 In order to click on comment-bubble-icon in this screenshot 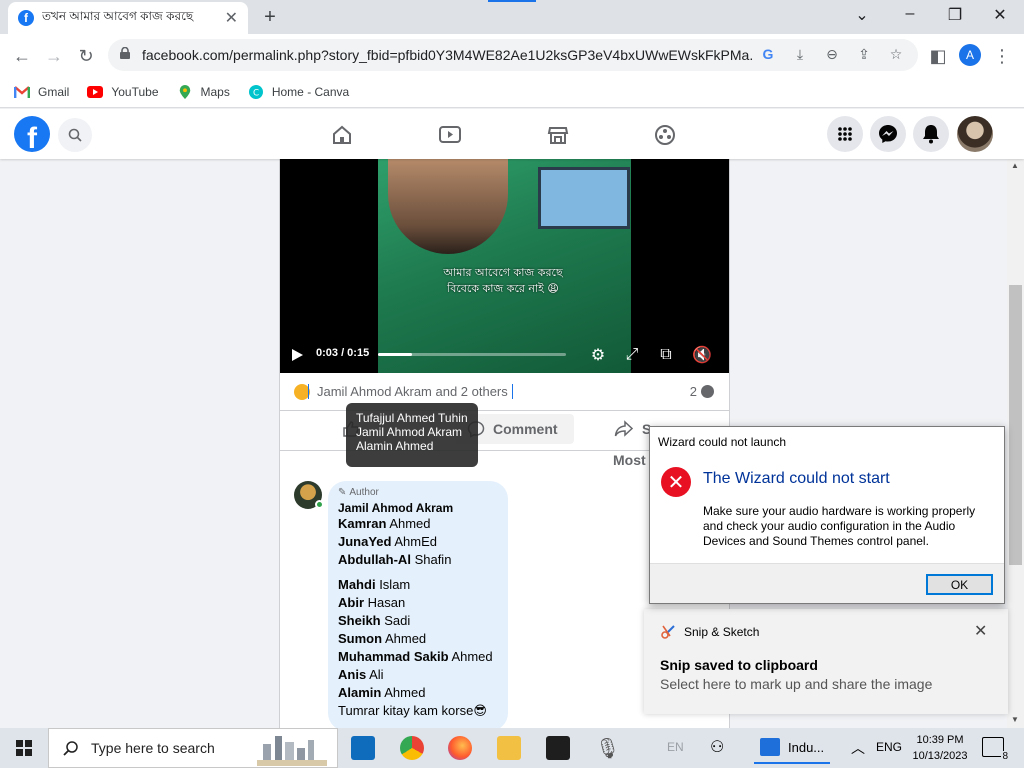, I will do `click(707, 391)`.